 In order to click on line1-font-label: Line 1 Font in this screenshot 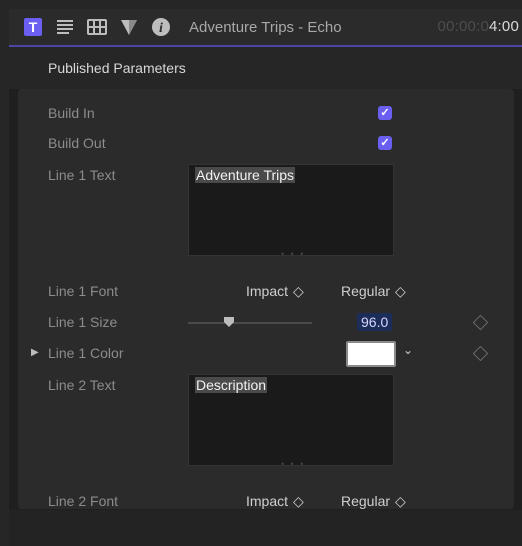, I will do `click(83, 291)`.